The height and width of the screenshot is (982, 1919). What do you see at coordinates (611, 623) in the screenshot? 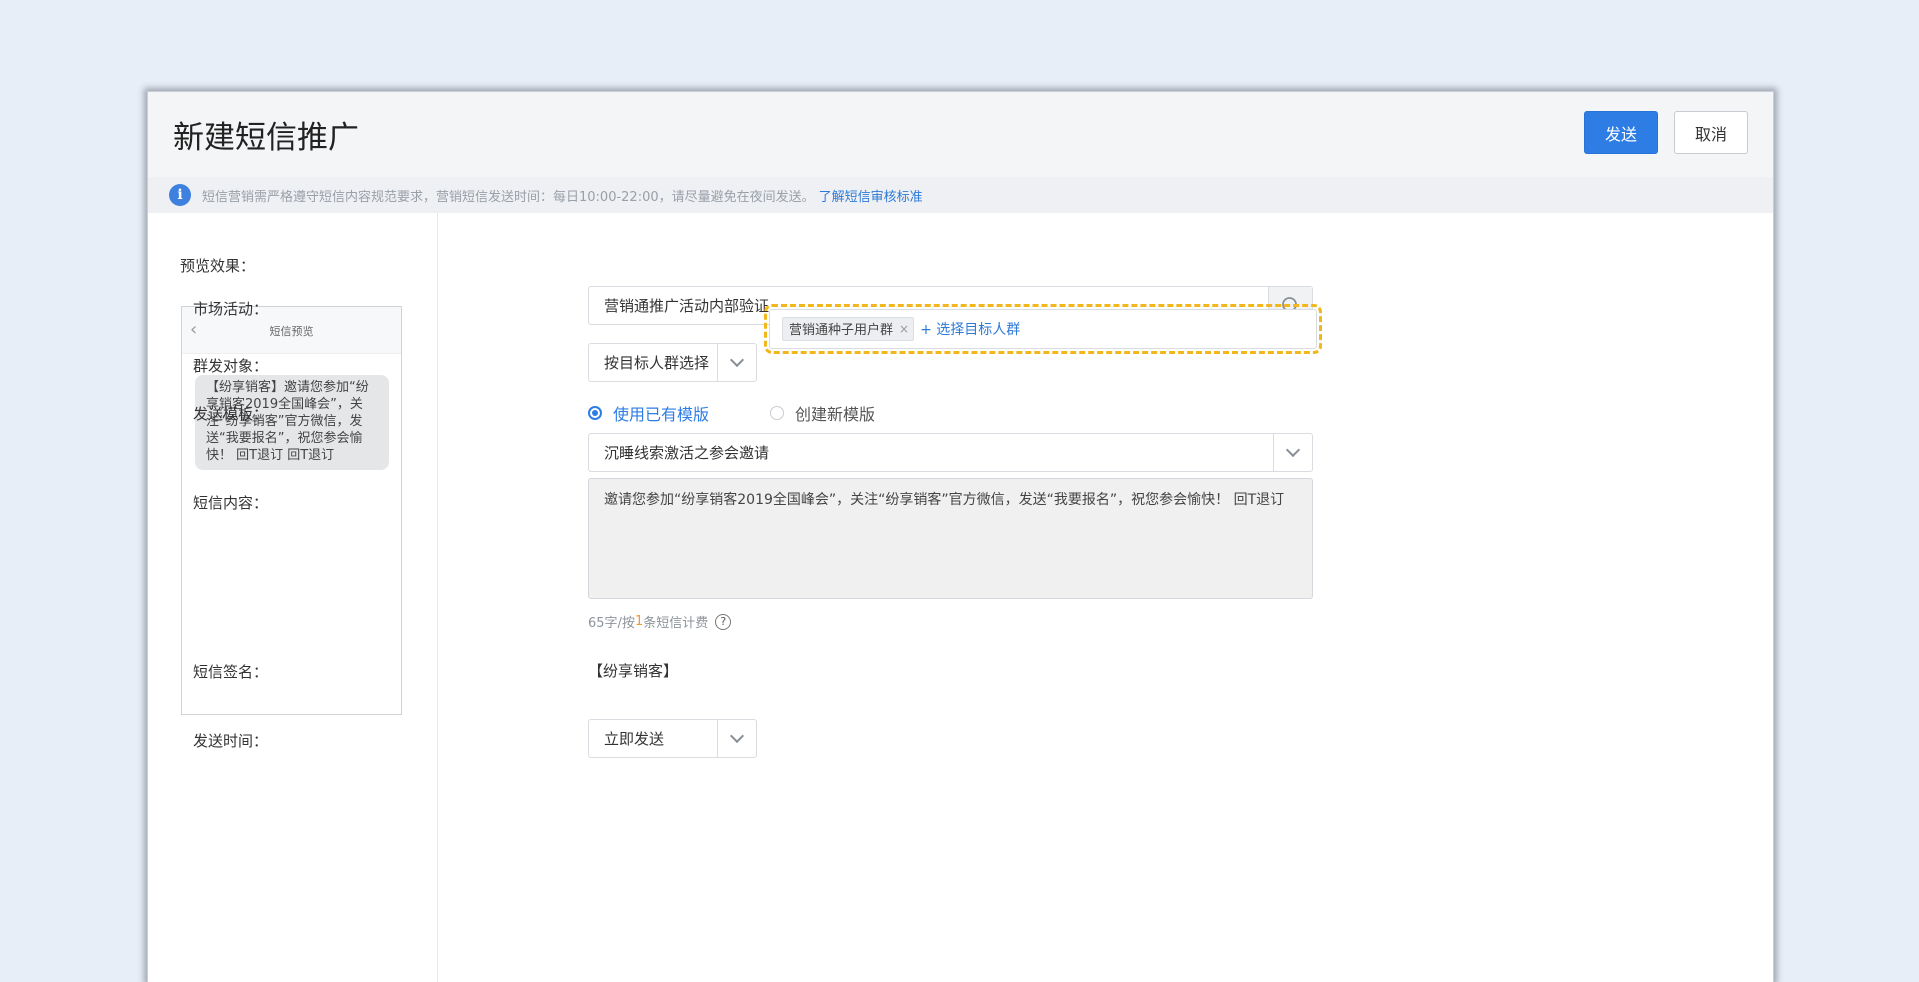
I see `count-prefix: 65字/按` at bounding box center [611, 623].